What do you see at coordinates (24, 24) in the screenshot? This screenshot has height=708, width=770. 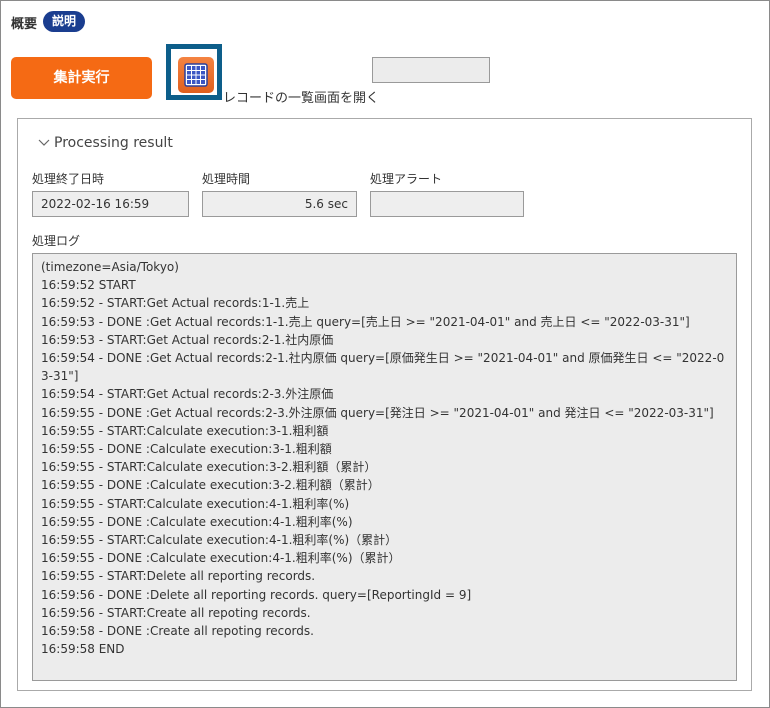 I see `section-label: 概要` at bounding box center [24, 24].